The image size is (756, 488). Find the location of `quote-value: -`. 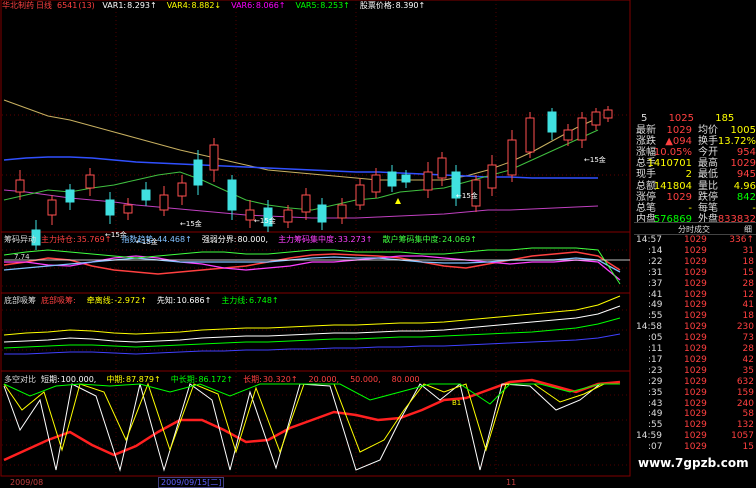

quote-value: - is located at coordinates (690, 208).